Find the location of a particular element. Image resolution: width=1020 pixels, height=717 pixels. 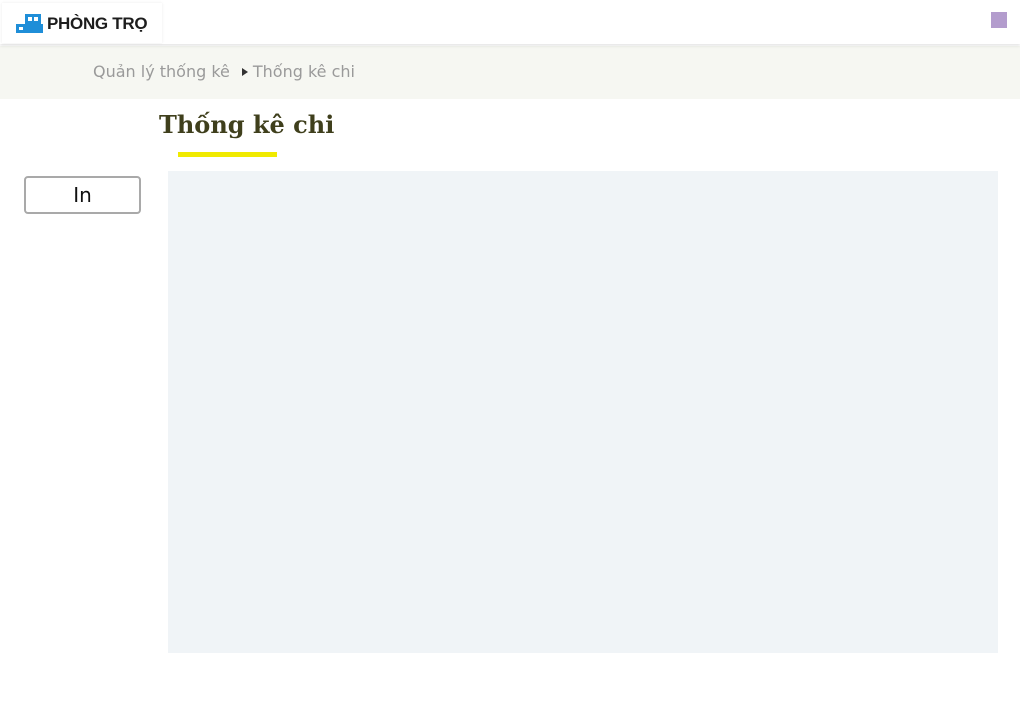

breadcrumb-bar: Quản lý thống kê Thống kê chi is located at coordinates (510, 72).